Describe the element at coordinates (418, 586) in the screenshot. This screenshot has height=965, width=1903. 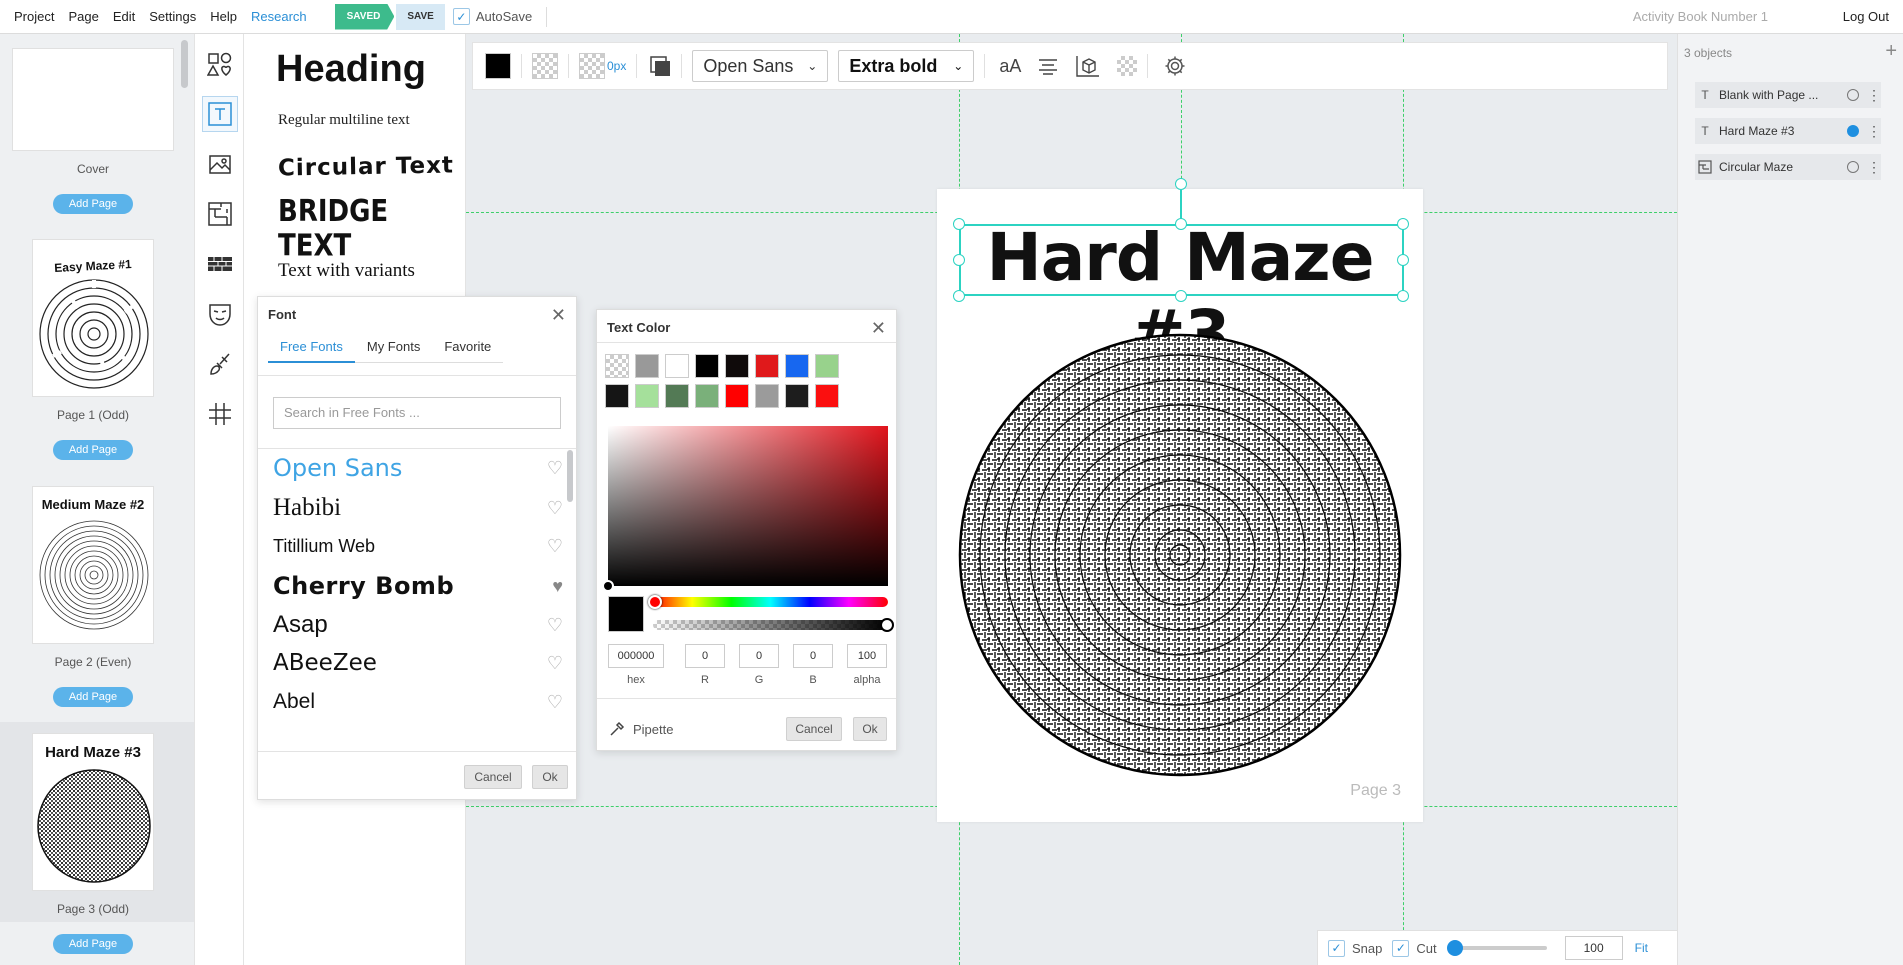
I see `font-list-item: Cherry Bomb ♥` at that location.